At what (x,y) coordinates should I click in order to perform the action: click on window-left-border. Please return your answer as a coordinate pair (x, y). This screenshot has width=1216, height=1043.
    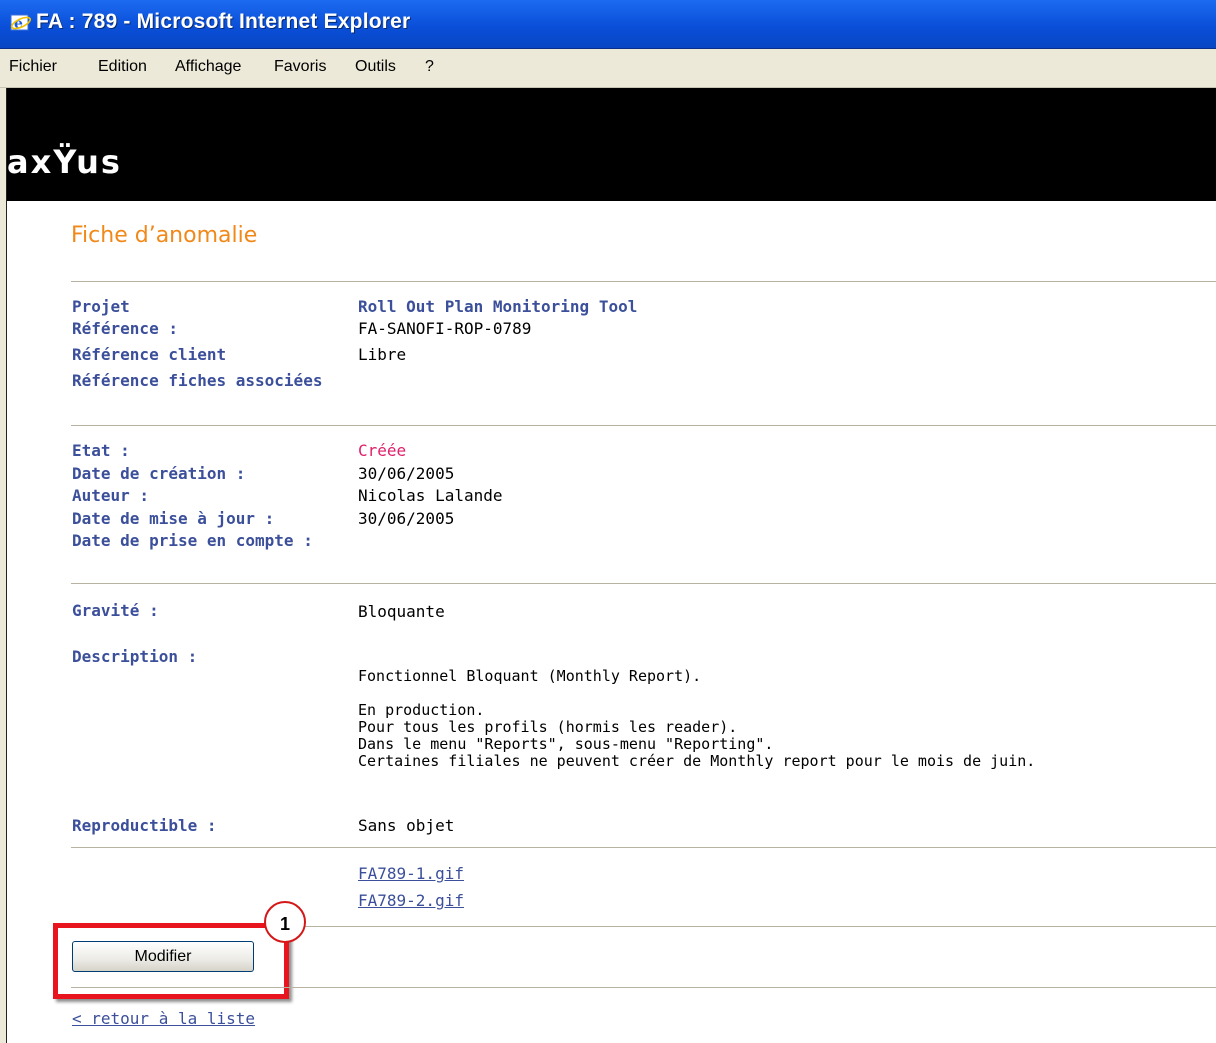
    Looking at the image, I should click on (3, 565).